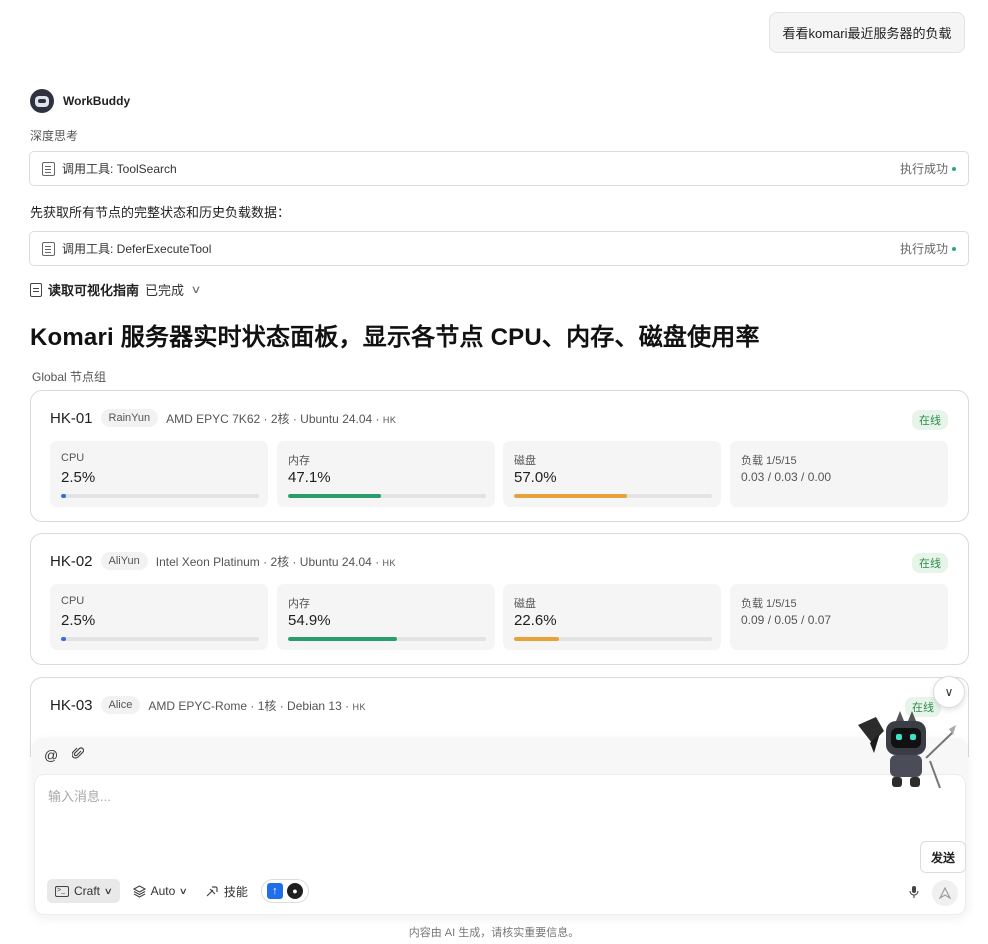  What do you see at coordinates (212, 890) in the screenshot?
I see `tool-icon` at bounding box center [212, 890].